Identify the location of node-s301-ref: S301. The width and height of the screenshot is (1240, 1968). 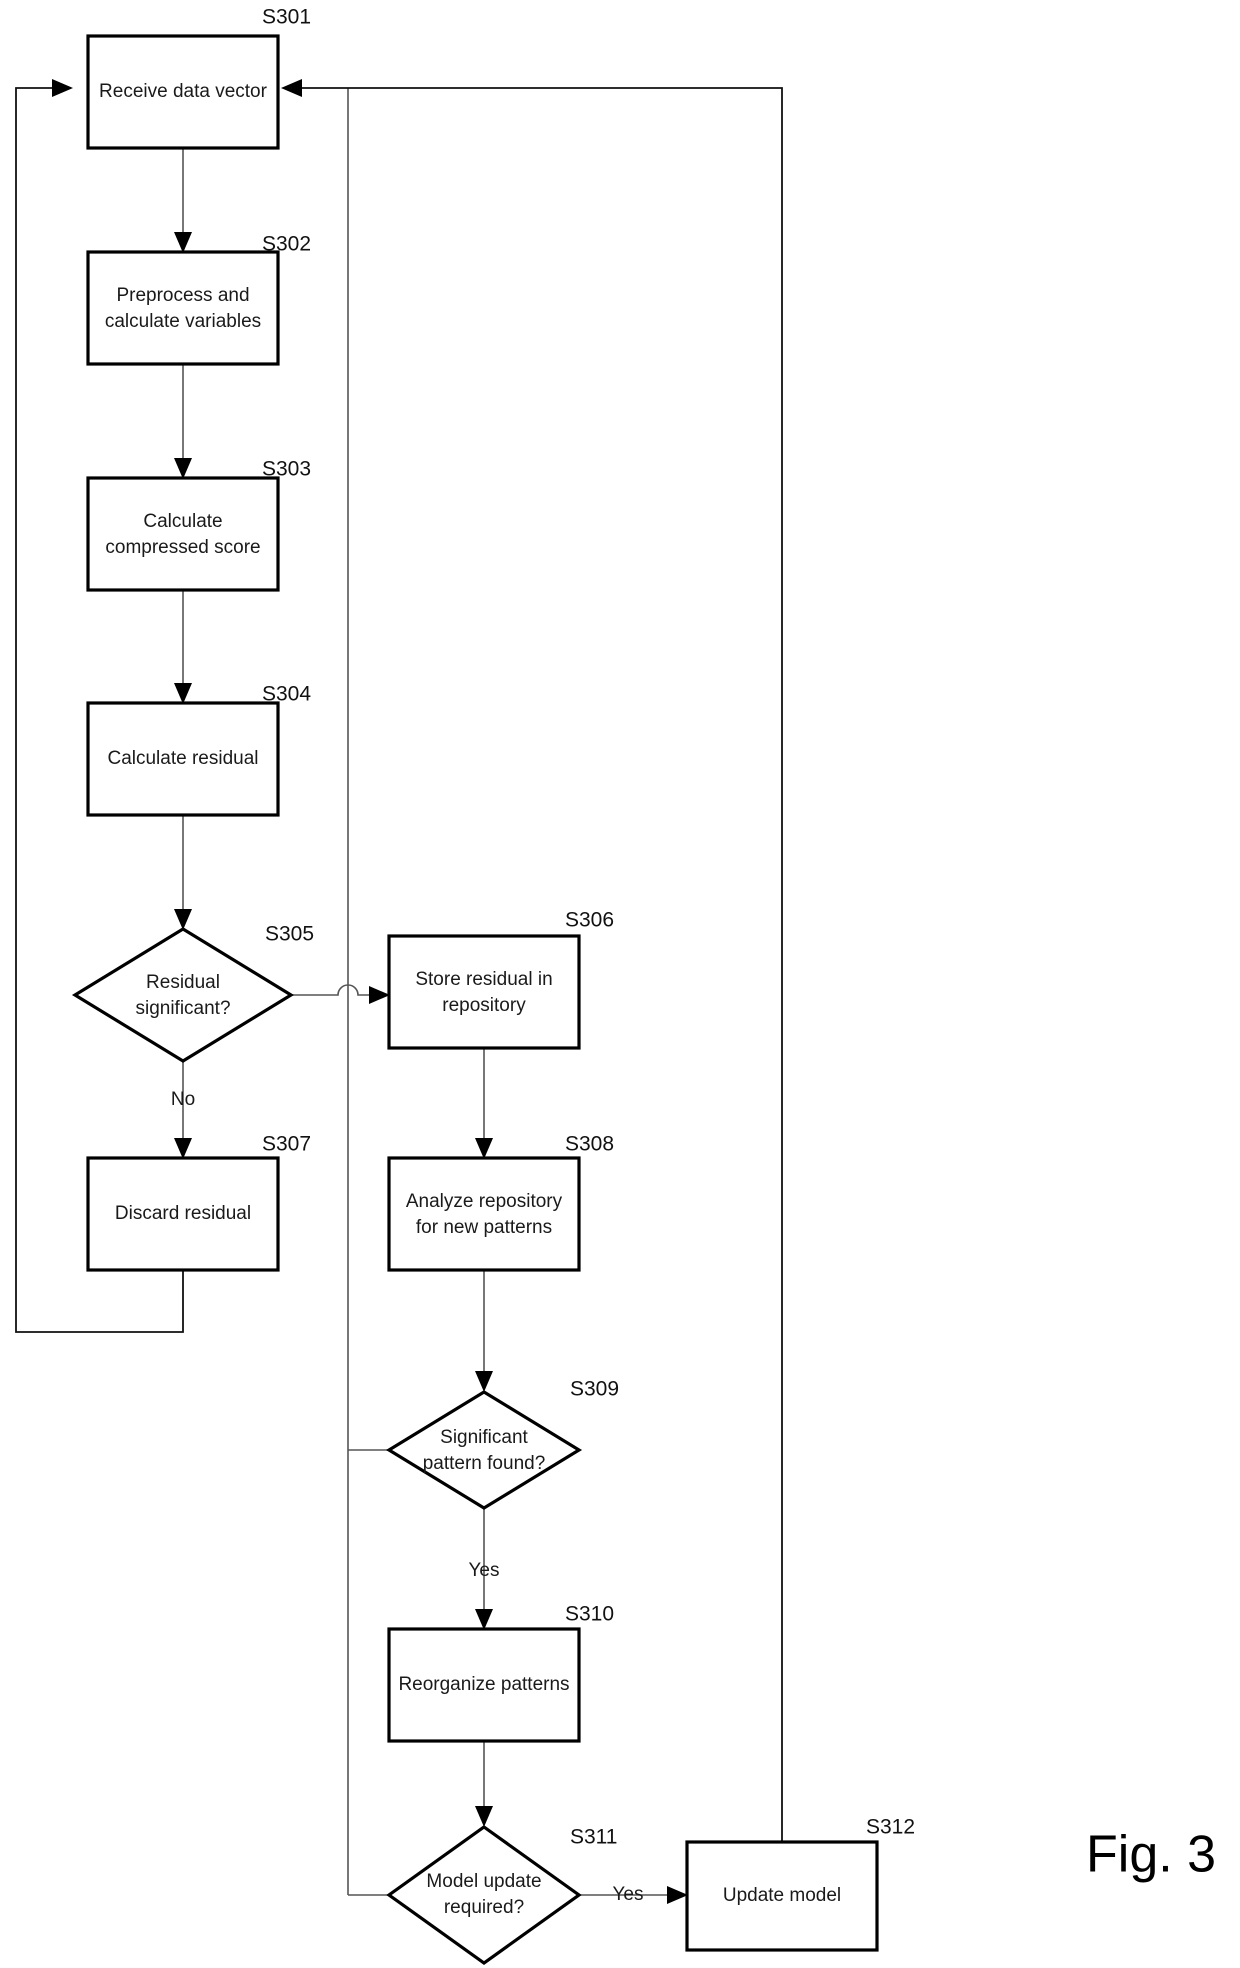
(286, 17).